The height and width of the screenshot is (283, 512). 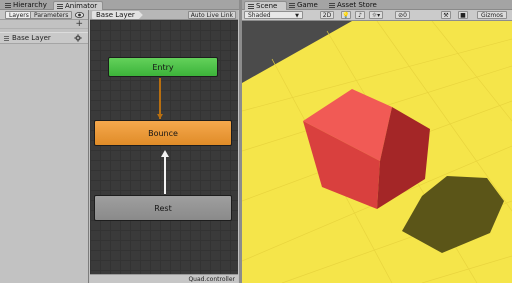 What do you see at coordinates (60, 6) in the screenshot?
I see `animator-icon` at bounding box center [60, 6].